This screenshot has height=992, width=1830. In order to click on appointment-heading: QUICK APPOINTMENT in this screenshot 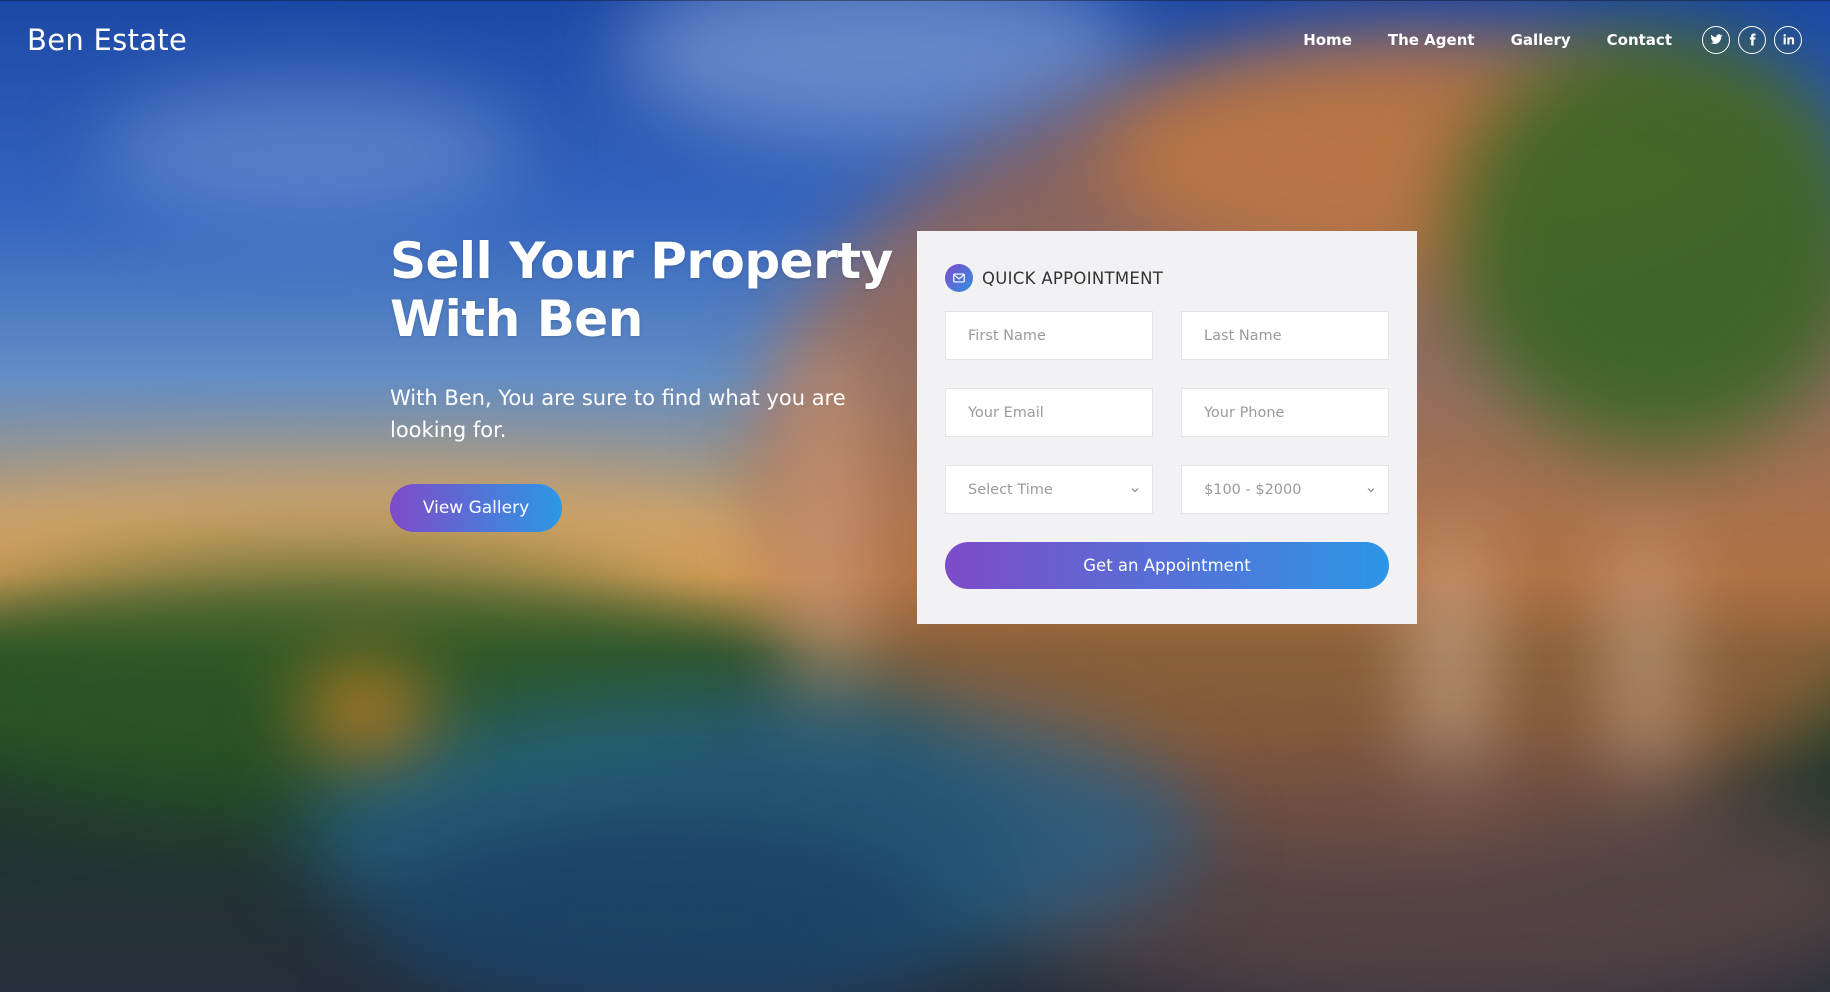, I will do `click(1167, 278)`.